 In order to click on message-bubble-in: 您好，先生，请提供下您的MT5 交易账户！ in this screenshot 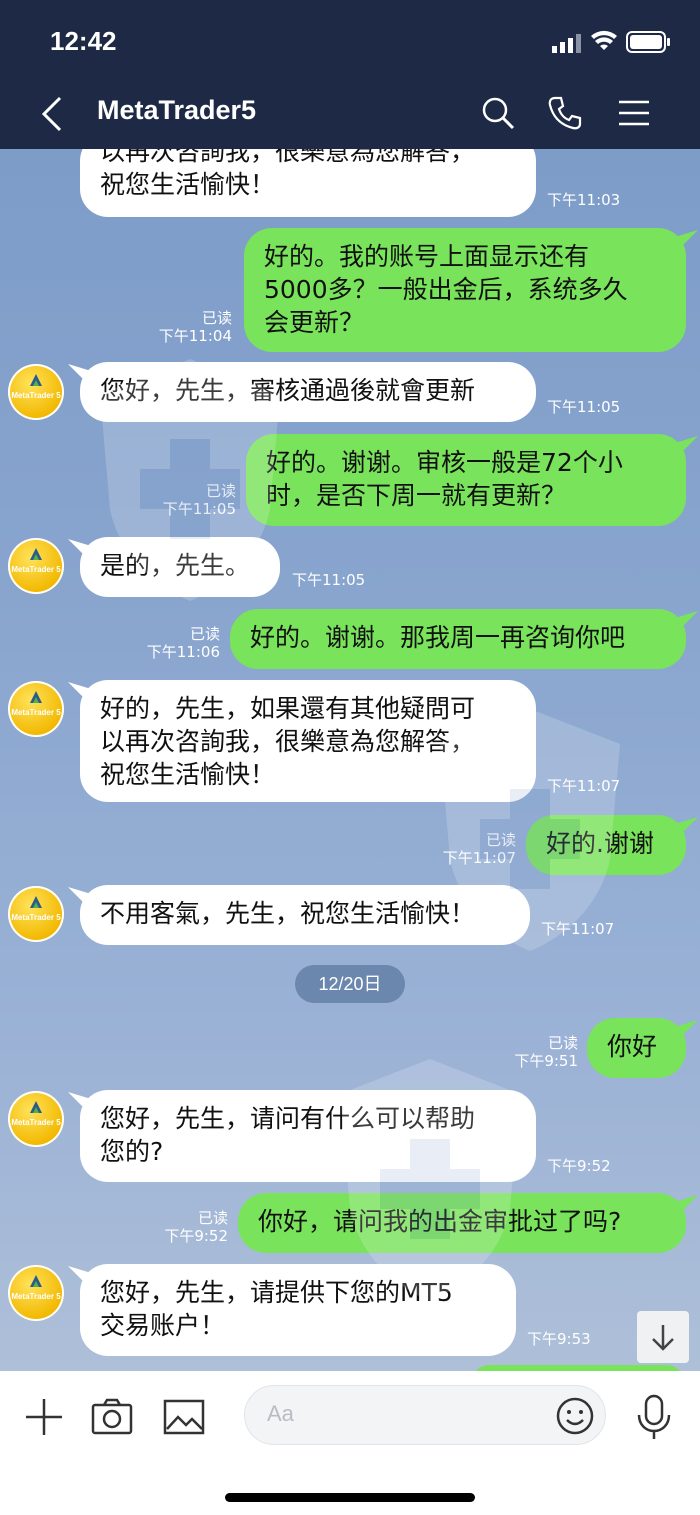, I will do `click(298, 1310)`.